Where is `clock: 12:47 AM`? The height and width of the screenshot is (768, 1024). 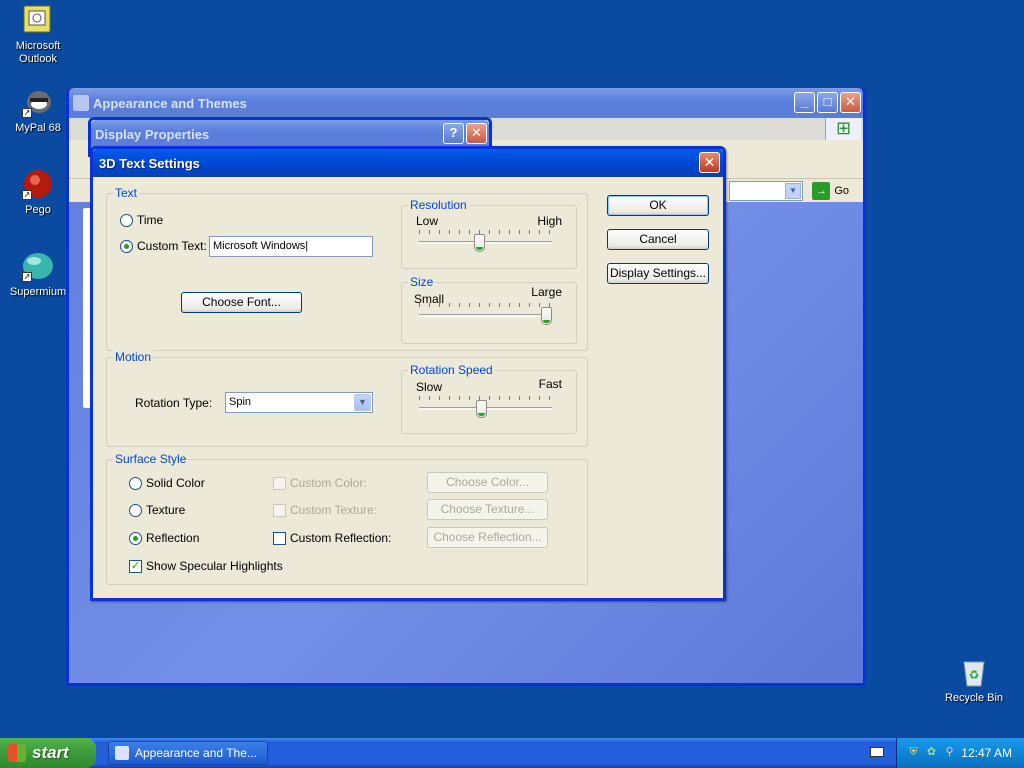
clock: 12:47 AM is located at coordinates (986, 753).